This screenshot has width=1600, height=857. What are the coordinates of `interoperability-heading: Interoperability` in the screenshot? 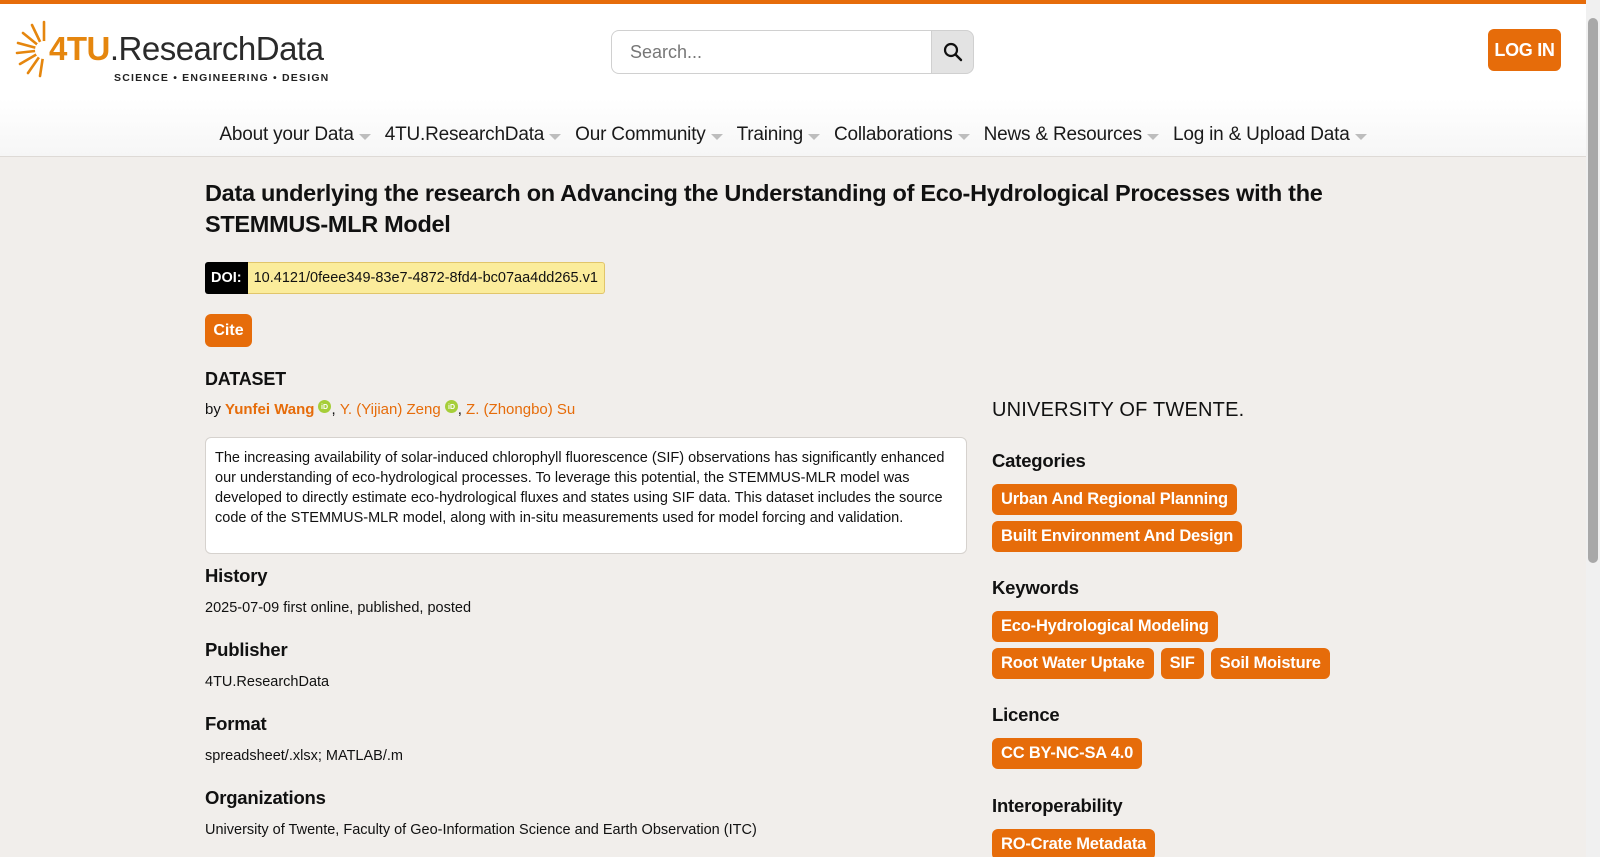 It's located at (1057, 805).